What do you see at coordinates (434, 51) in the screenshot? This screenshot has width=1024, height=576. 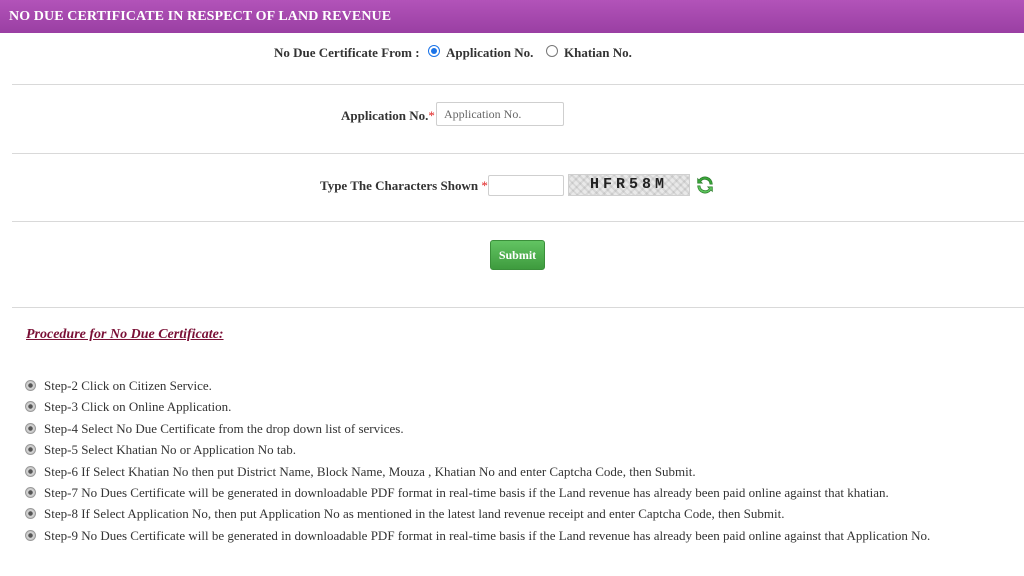 I see `radio-application-no` at bounding box center [434, 51].